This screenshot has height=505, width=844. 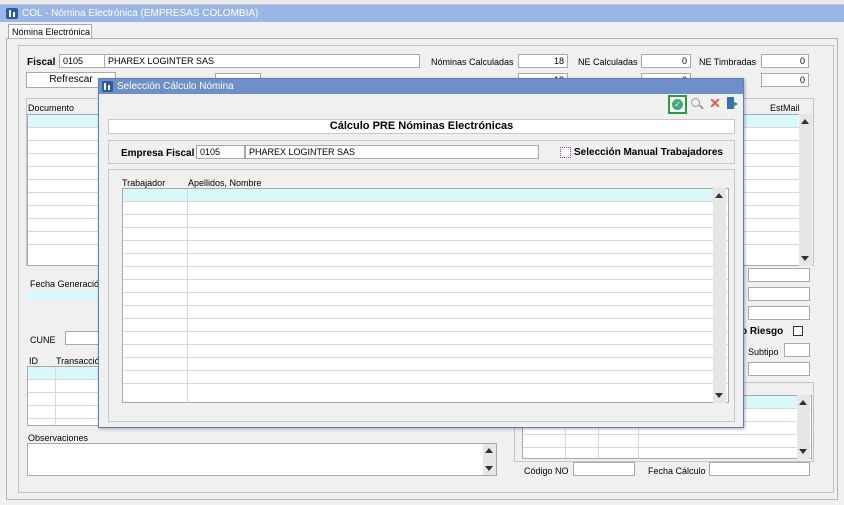 I want to click on nominas-calculadas-label: Nóminas Calculadas, so click(x=472, y=62).